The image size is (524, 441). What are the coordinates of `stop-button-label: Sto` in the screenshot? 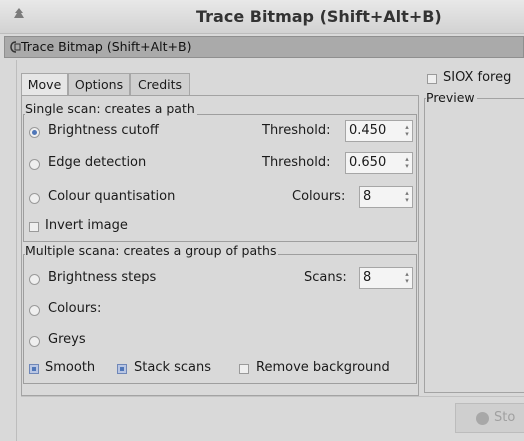 It's located at (505, 417).